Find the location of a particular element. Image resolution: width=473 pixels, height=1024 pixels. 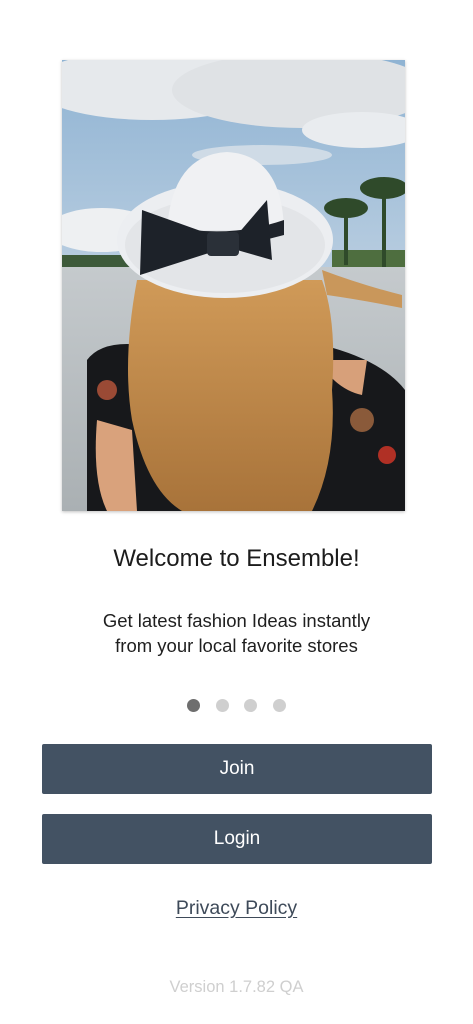

join-button: Join is located at coordinates (237, 769).